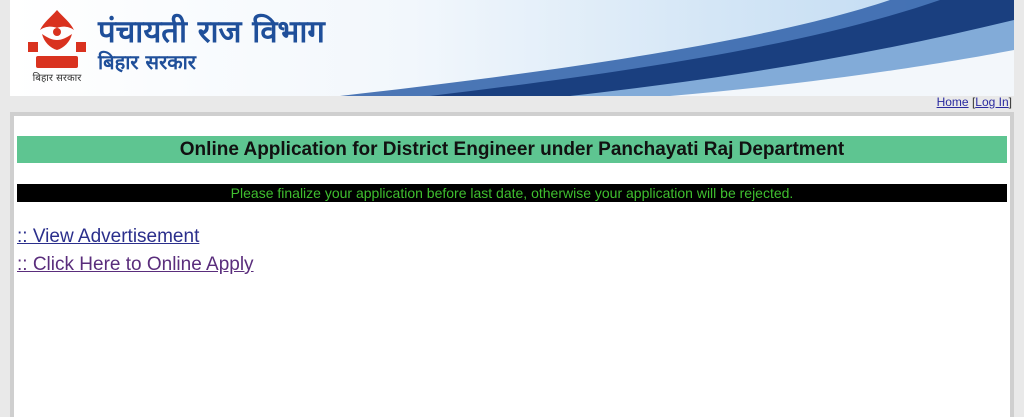  Describe the element at coordinates (211, 32) in the screenshot. I see `page-title: पंचायती राज विभाग` at that location.